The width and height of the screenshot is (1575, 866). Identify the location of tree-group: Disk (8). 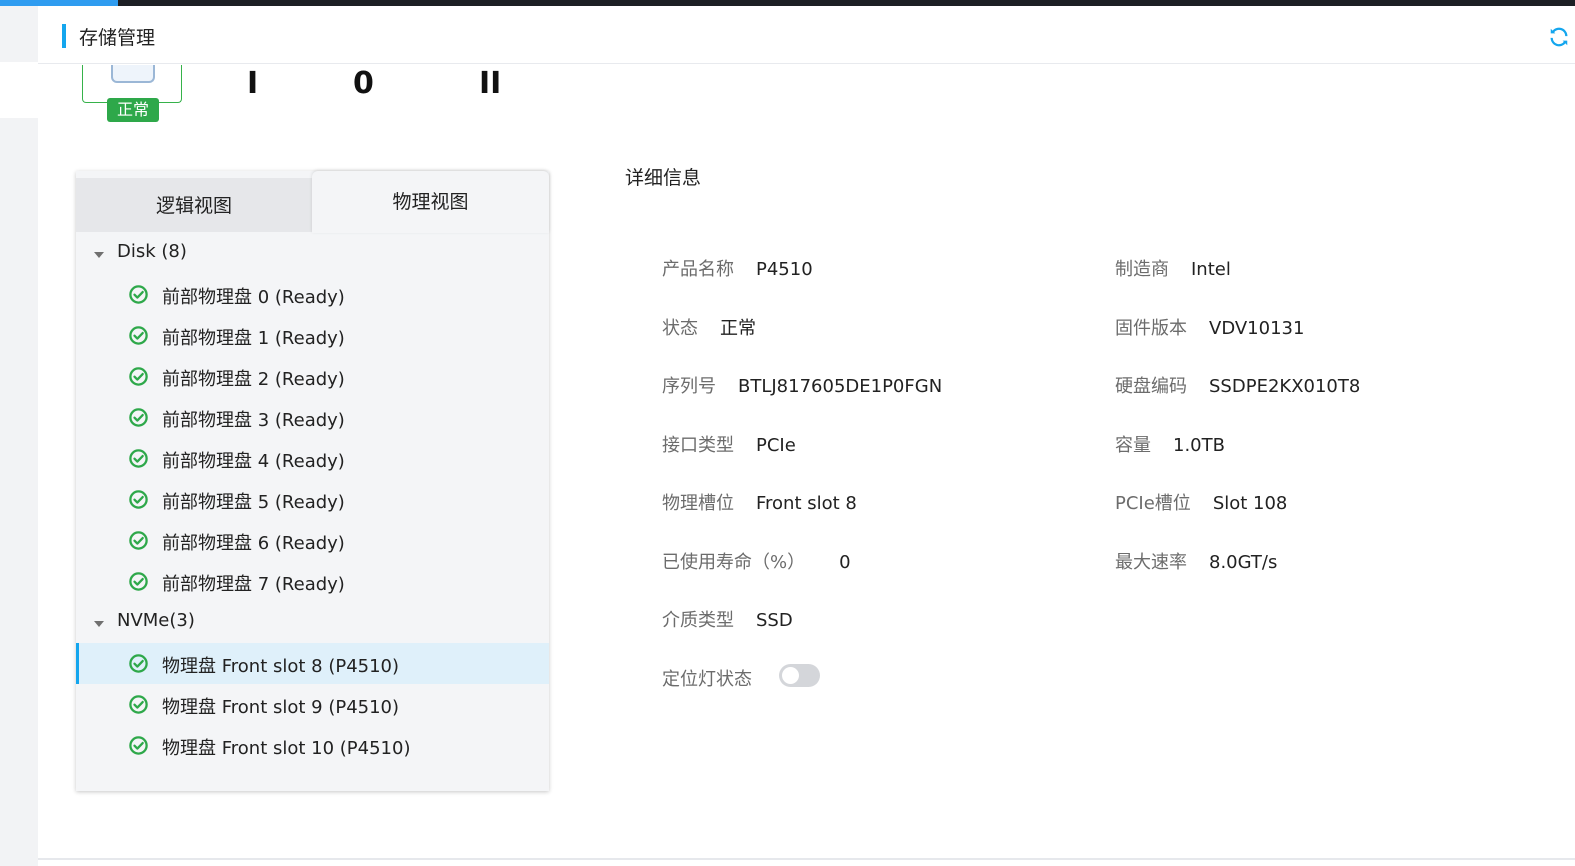
(312, 253).